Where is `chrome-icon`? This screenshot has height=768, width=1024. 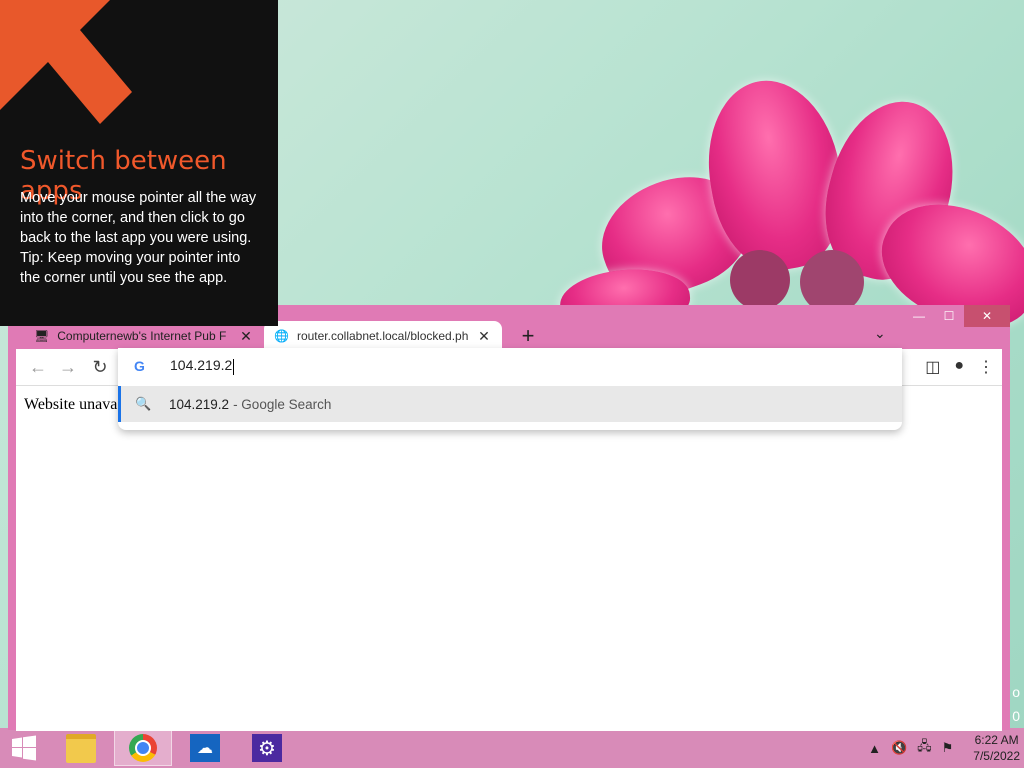
chrome-icon is located at coordinates (143, 748).